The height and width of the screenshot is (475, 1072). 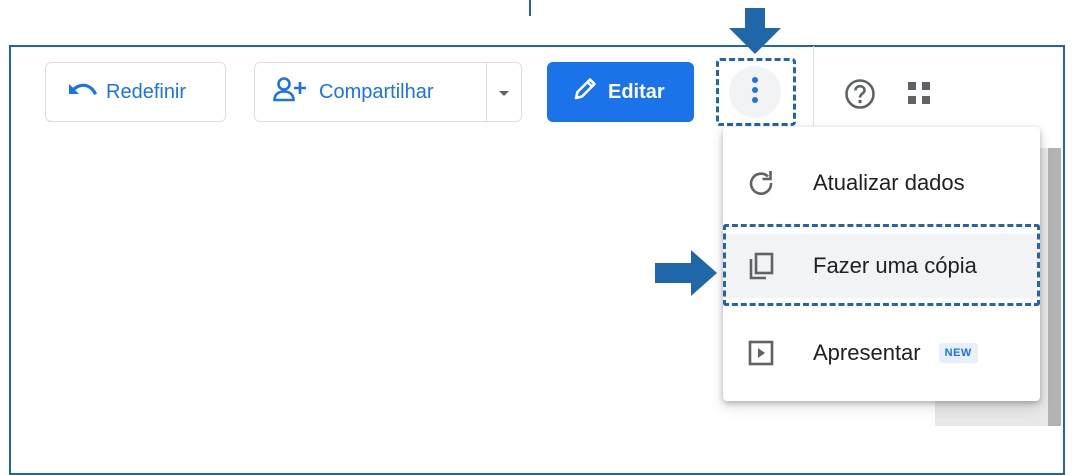 I want to click on annotation-highlight-more, so click(x=756, y=92).